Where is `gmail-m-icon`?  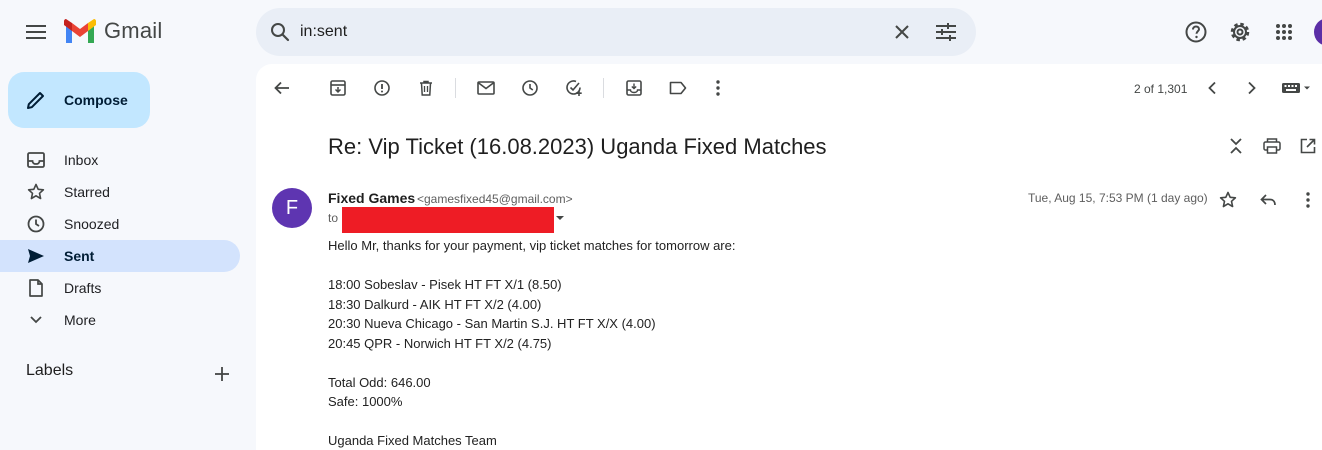
gmail-m-icon is located at coordinates (80, 31).